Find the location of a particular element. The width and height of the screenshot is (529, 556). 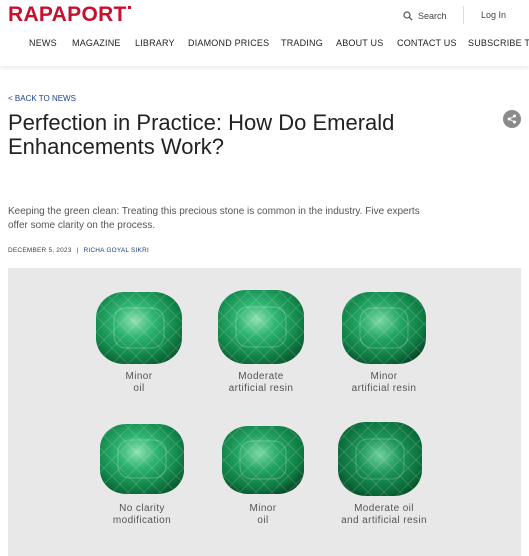

article-author: RICHA GOYAL SIKRI is located at coordinates (116, 250).